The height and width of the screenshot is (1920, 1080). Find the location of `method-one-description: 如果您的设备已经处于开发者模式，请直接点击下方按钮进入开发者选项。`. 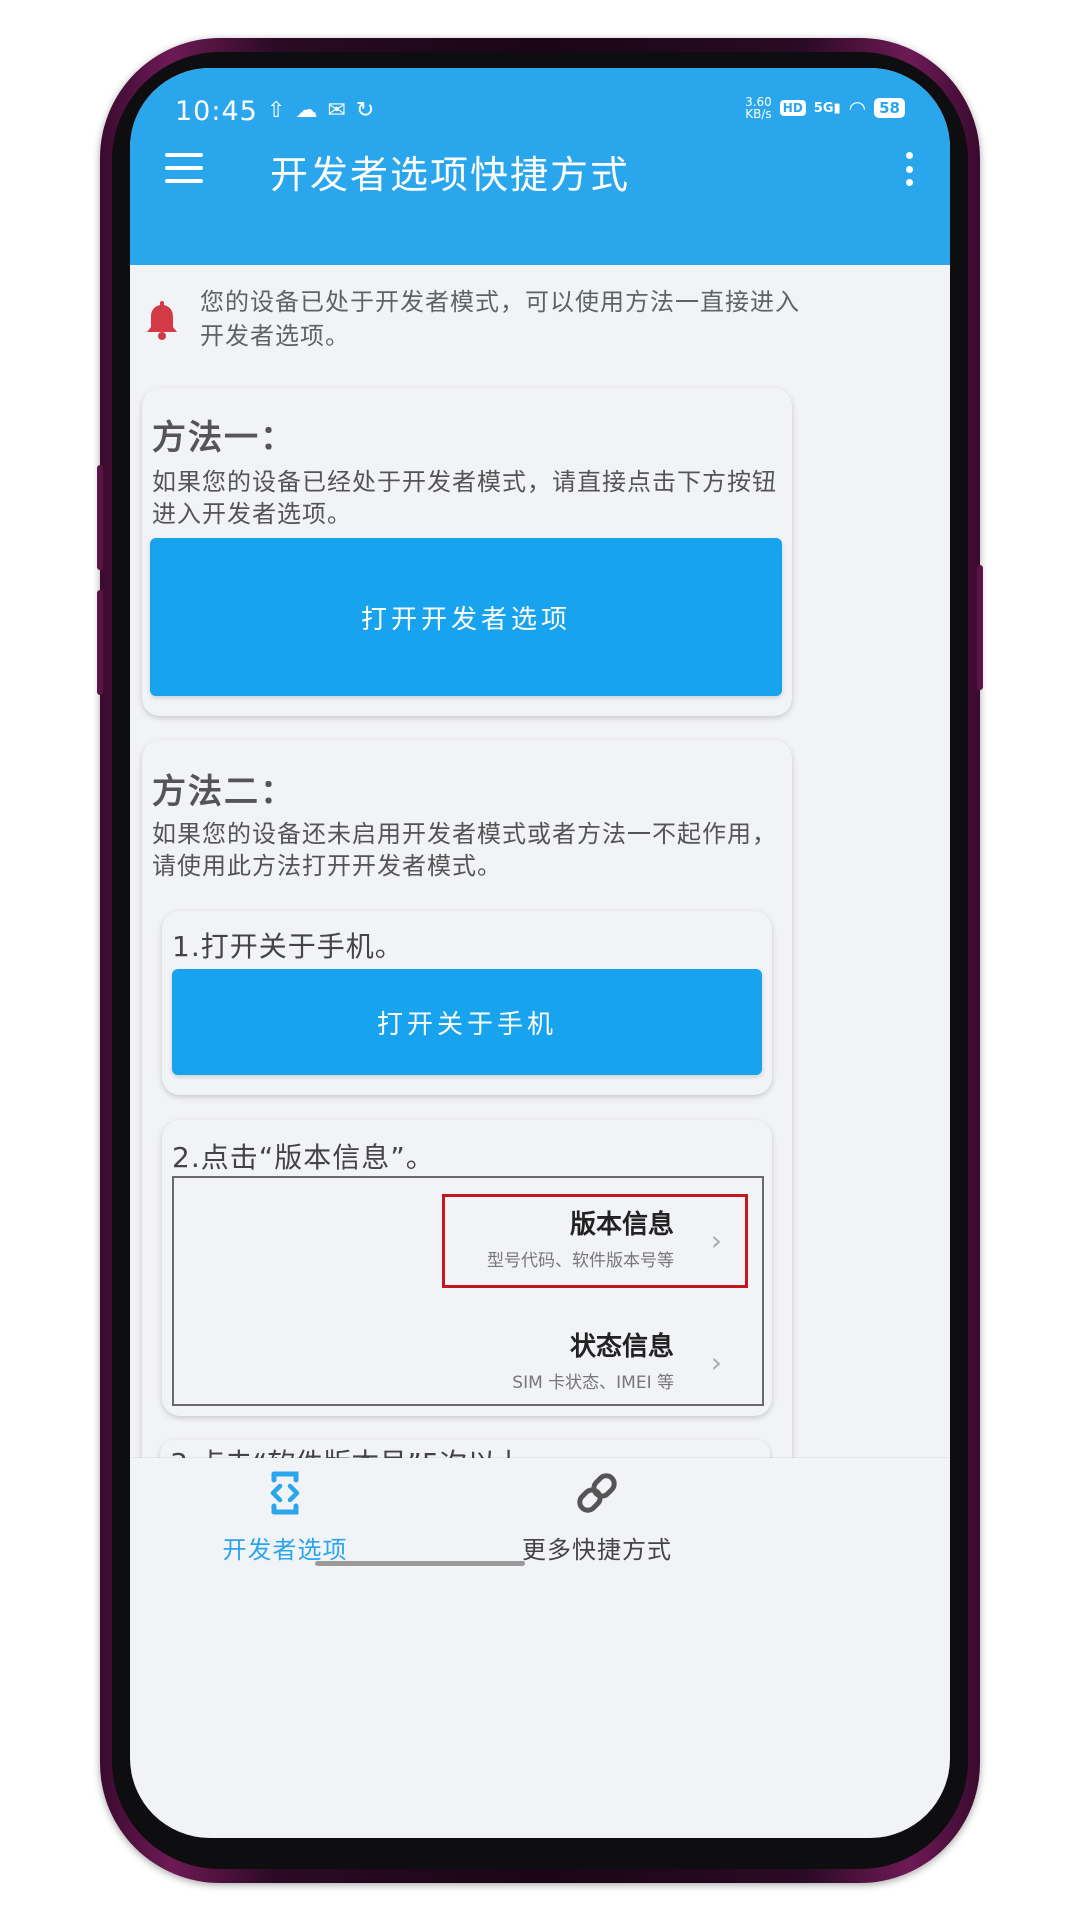

method-one-description: 如果您的设备已经处于开发者模式，请直接点击下方按钮进入开发者选项。 is located at coordinates (464, 498).